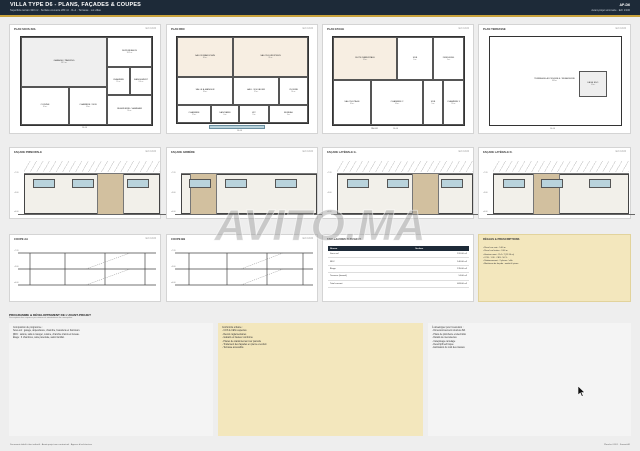 This screenshot has width=640, height=451. I want to click on table-row: Terrasse (buand.) 14.00 m², so click(398, 276).